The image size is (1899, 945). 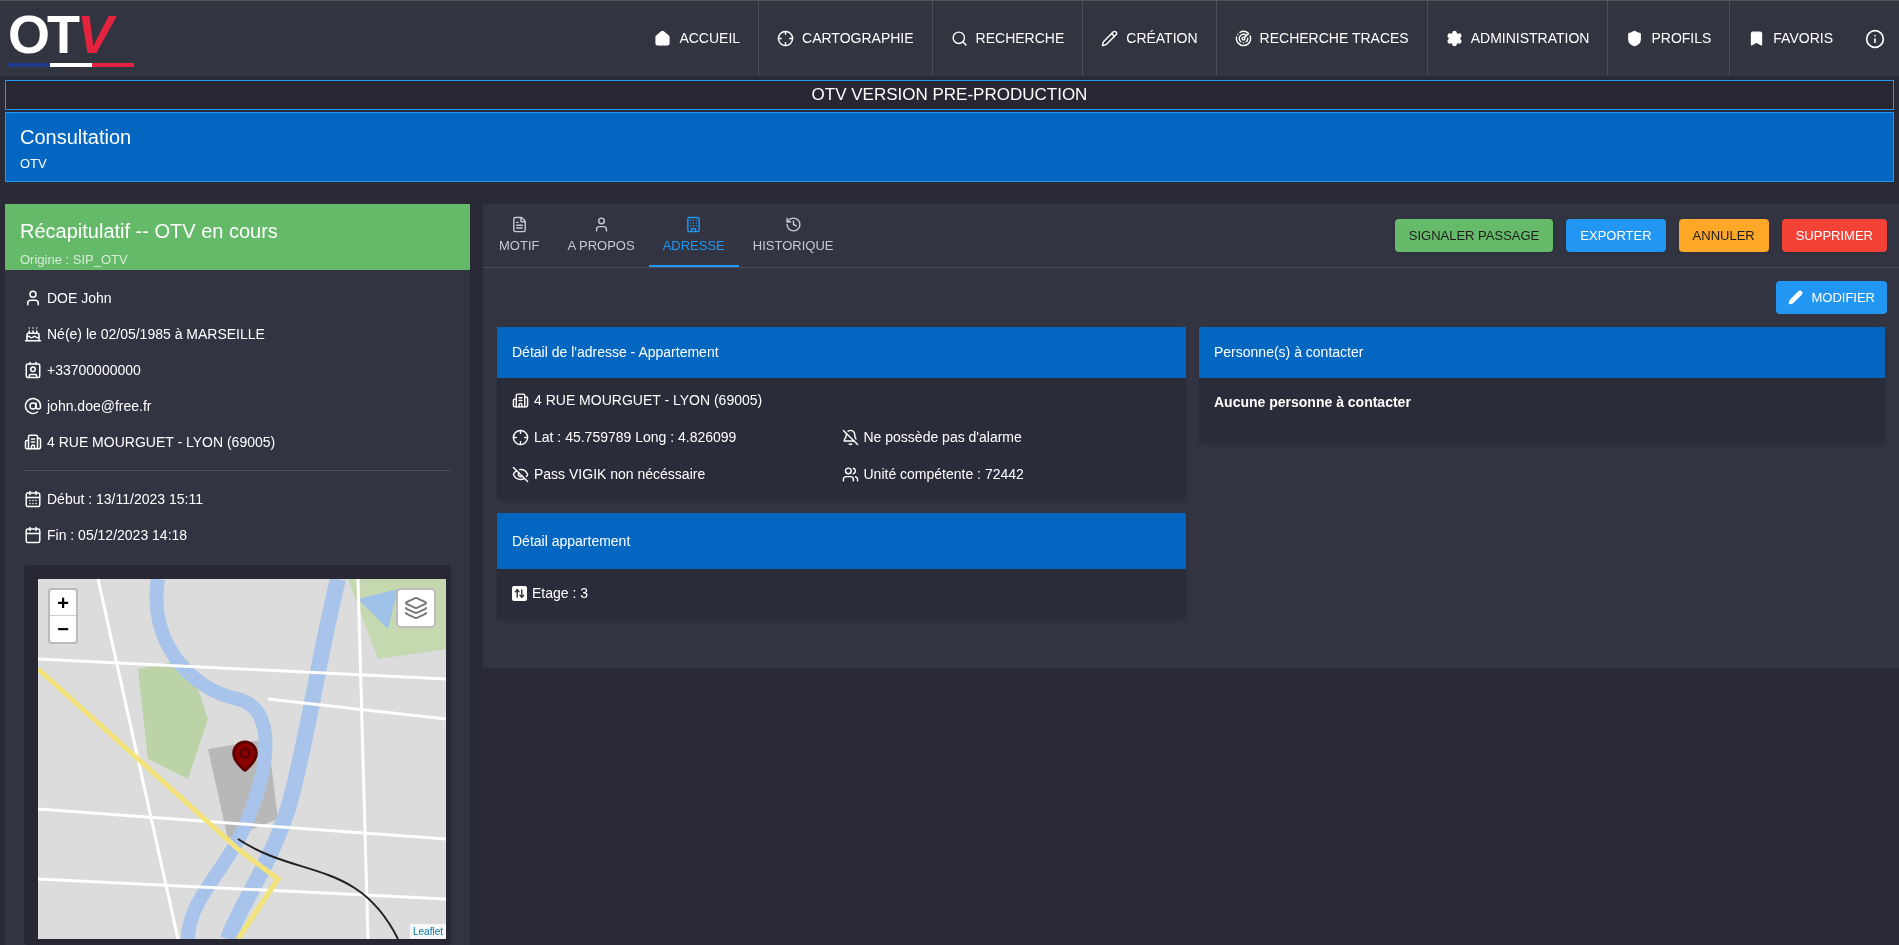 What do you see at coordinates (520, 474) in the screenshot?
I see `eye-off-icon` at bounding box center [520, 474].